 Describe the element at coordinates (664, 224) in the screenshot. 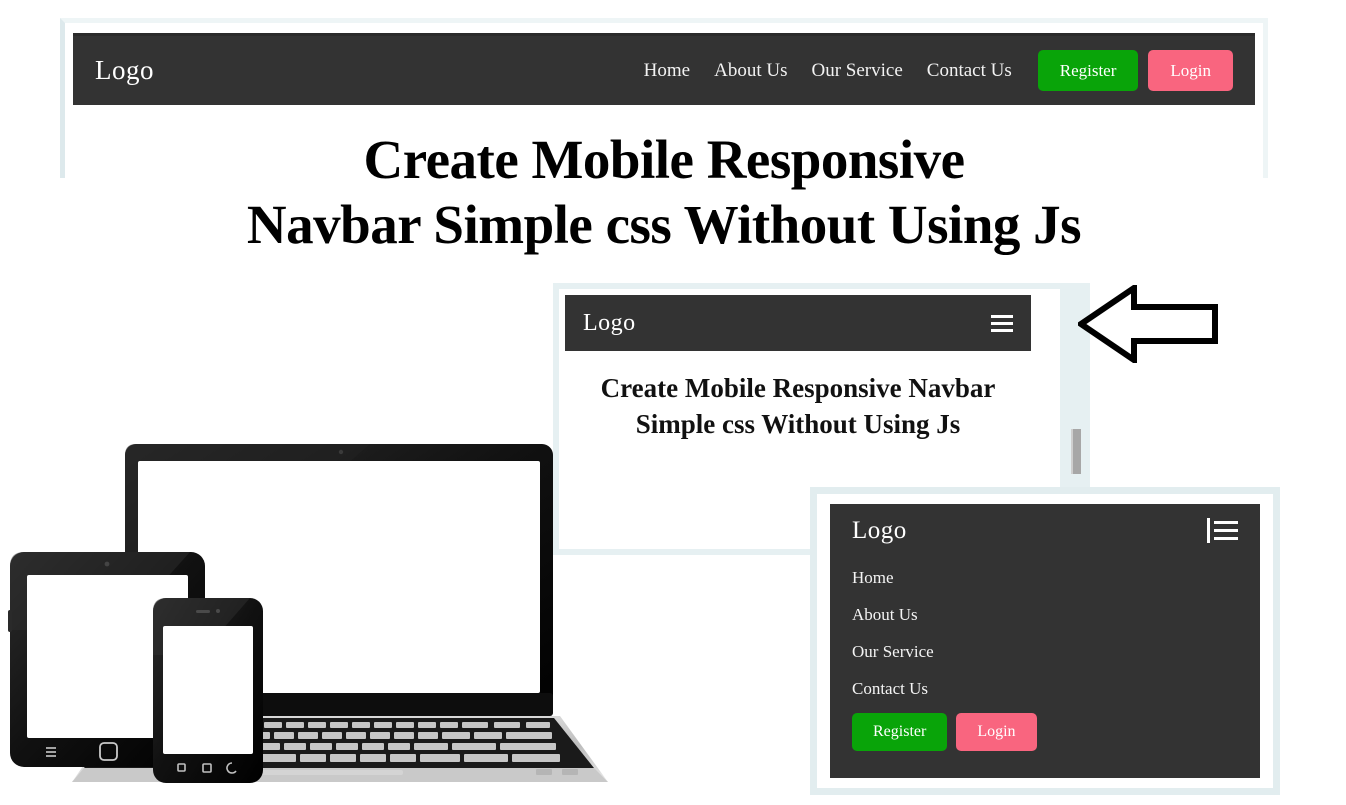

I see `page-title-line-2: Navbar Simple css Without Using Js` at that location.